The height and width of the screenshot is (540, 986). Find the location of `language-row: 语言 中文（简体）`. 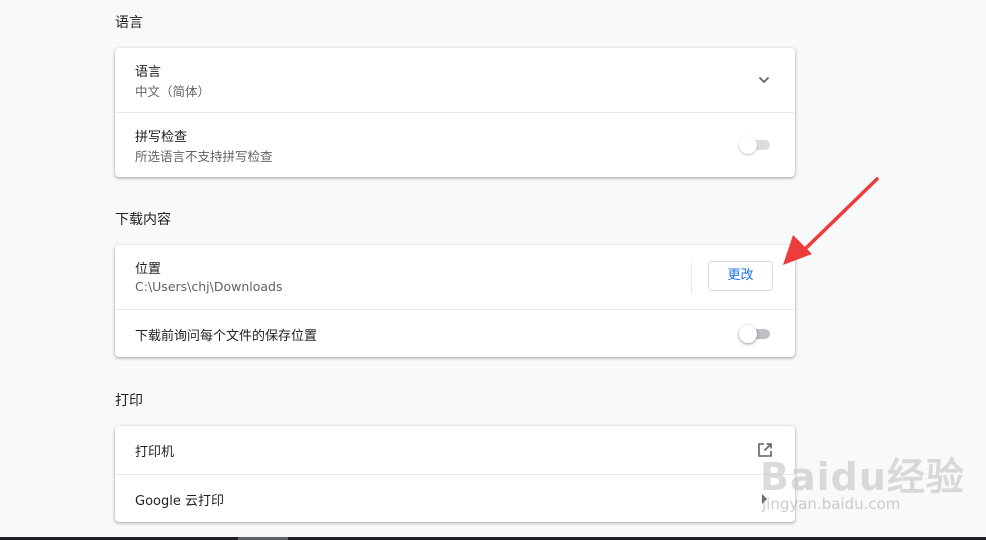

language-row: 语言 中文（简体） is located at coordinates (455, 80).